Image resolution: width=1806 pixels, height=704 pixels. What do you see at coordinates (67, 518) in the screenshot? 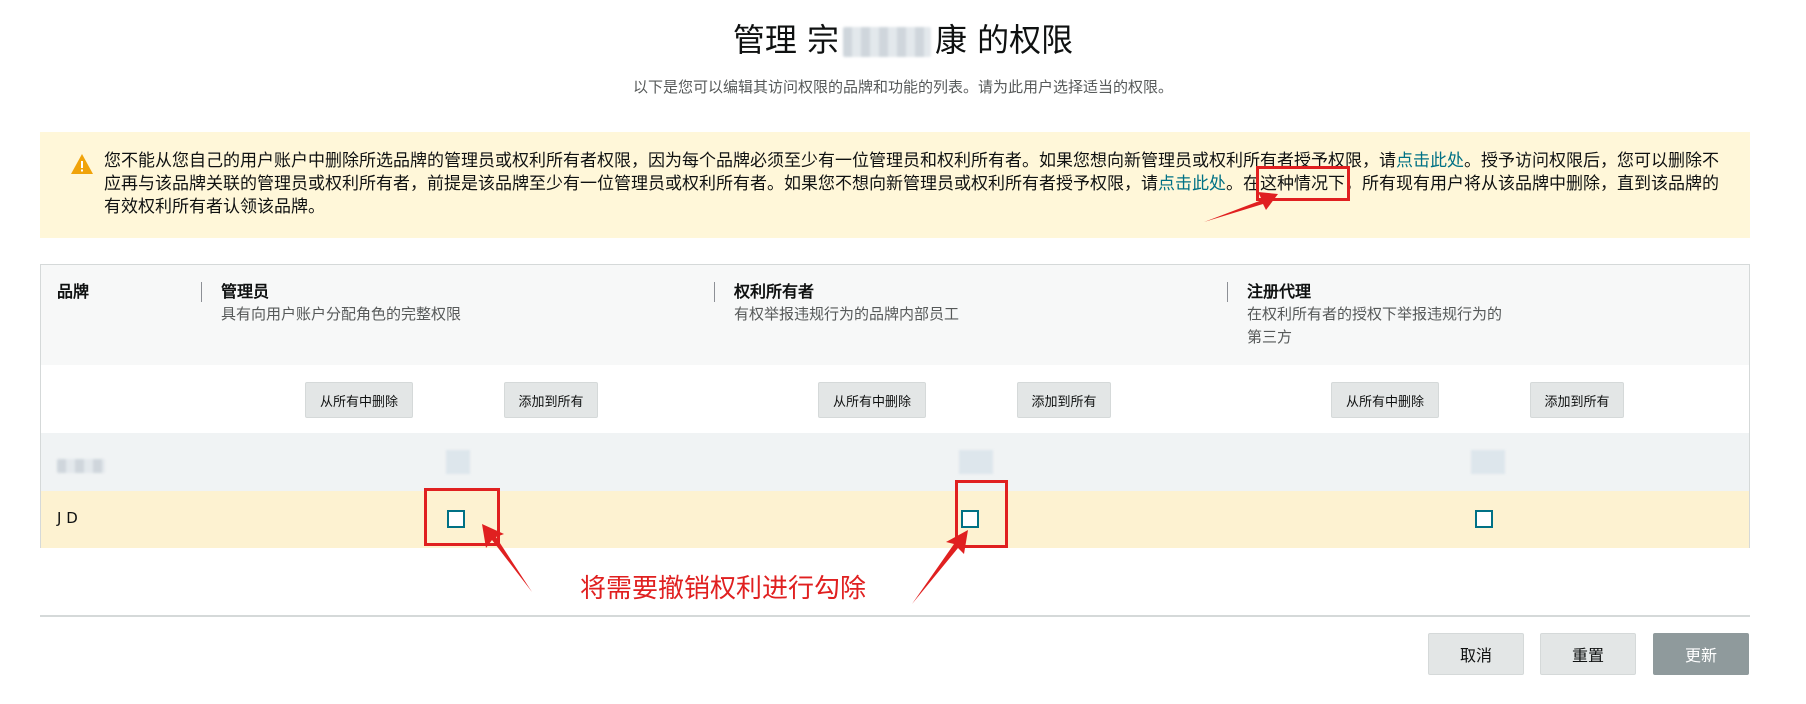
I see `brand-name: J D` at bounding box center [67, 518].